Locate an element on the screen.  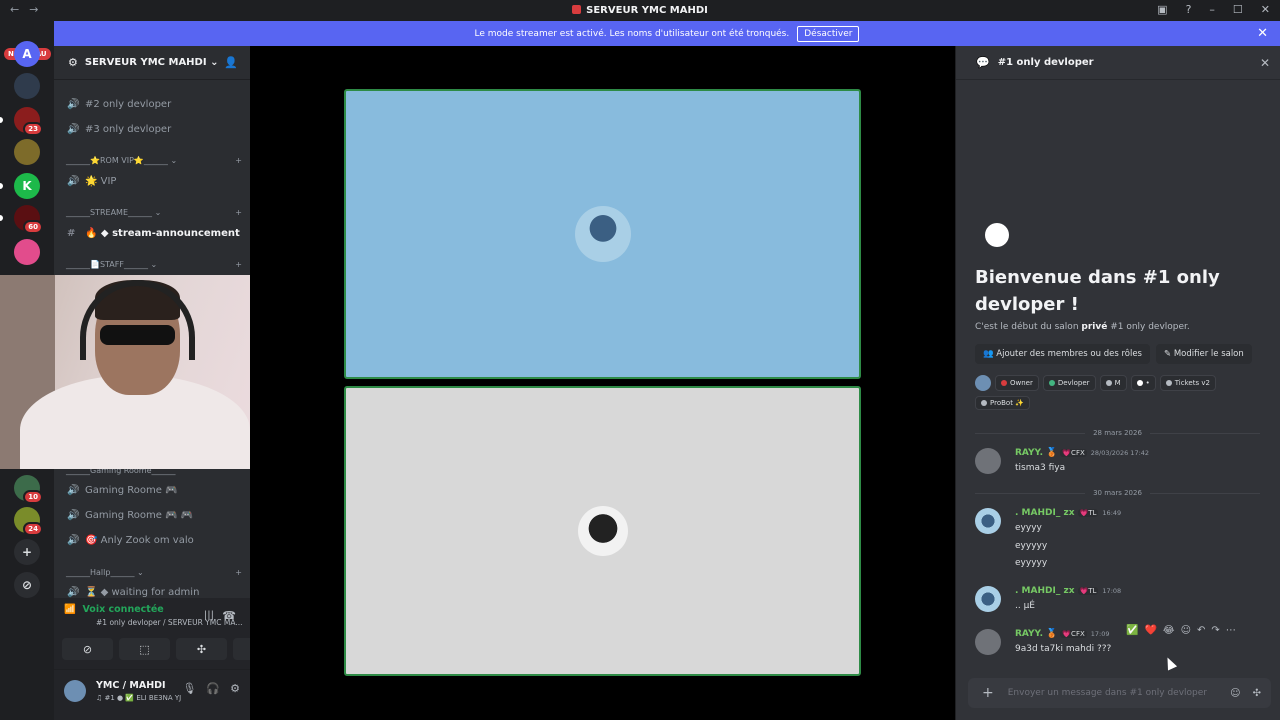
add-server-icon: + is located at coordinates (27, 552).